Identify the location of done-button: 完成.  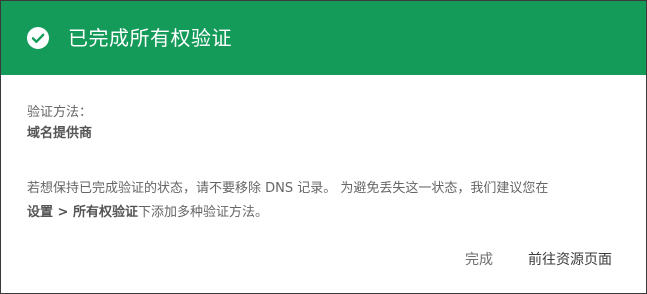
(479, 259).